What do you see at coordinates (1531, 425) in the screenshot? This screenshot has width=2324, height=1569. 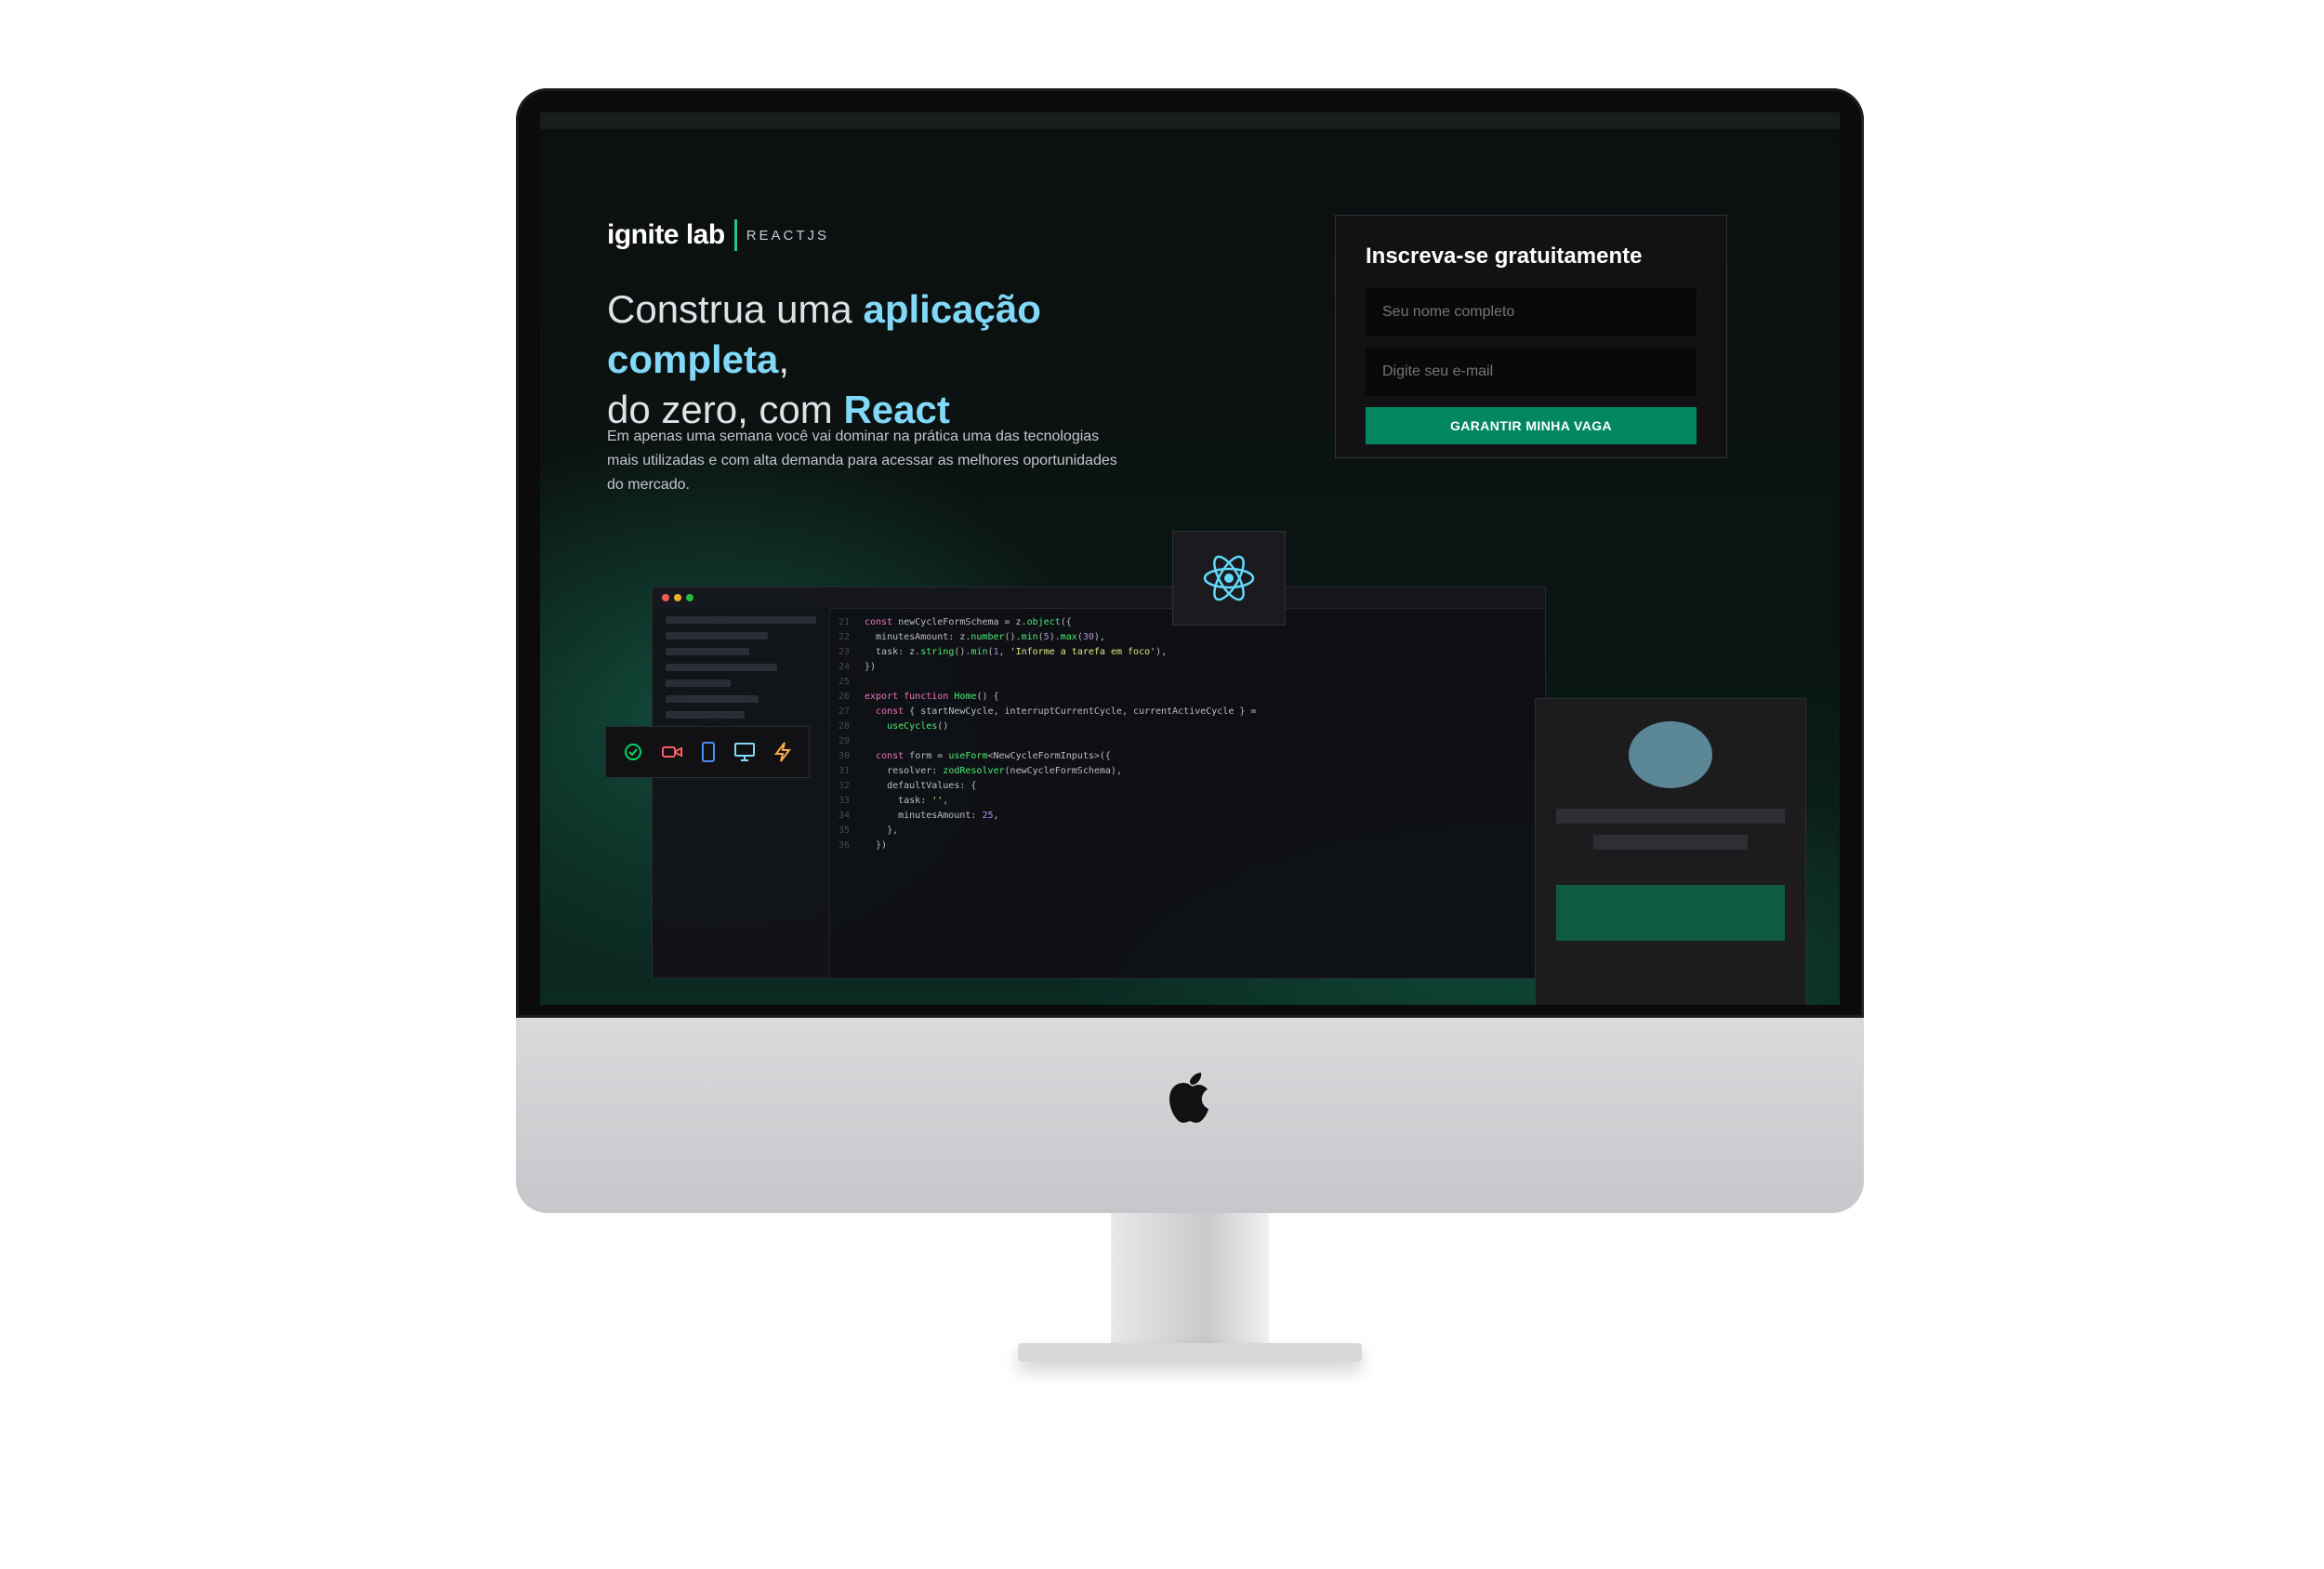 I see `submit-button: GARANTIR MINHA VAGA` at bounding box center [1531, 425].